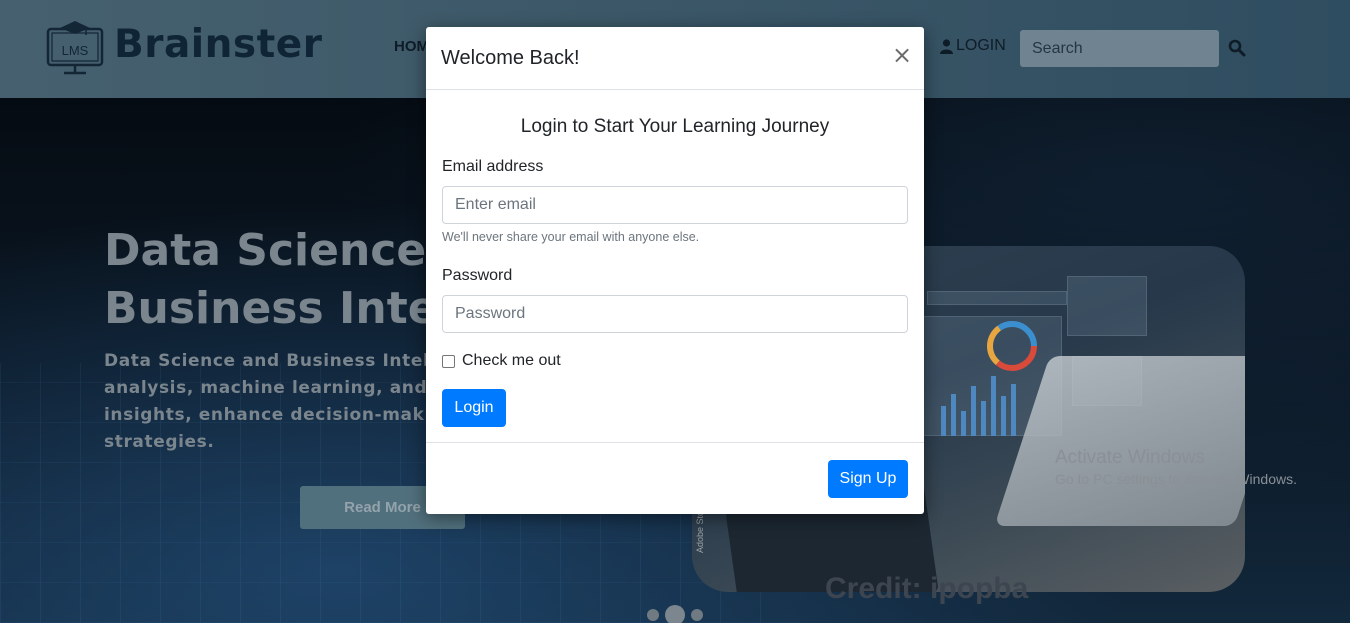 The height and width of the screenshot is (623, 1350). What do you see at coordinates (675, 314) in the screenshot?
I see `password-field` at bounding box center [675, 314].